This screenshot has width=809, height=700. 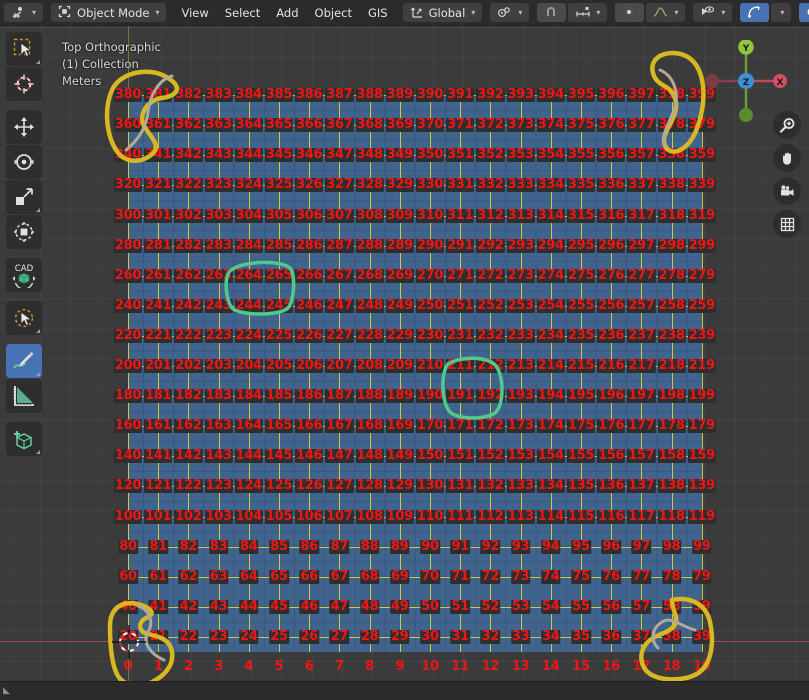 I want to click on select-lasso-tool, so click(x=24, y=318).